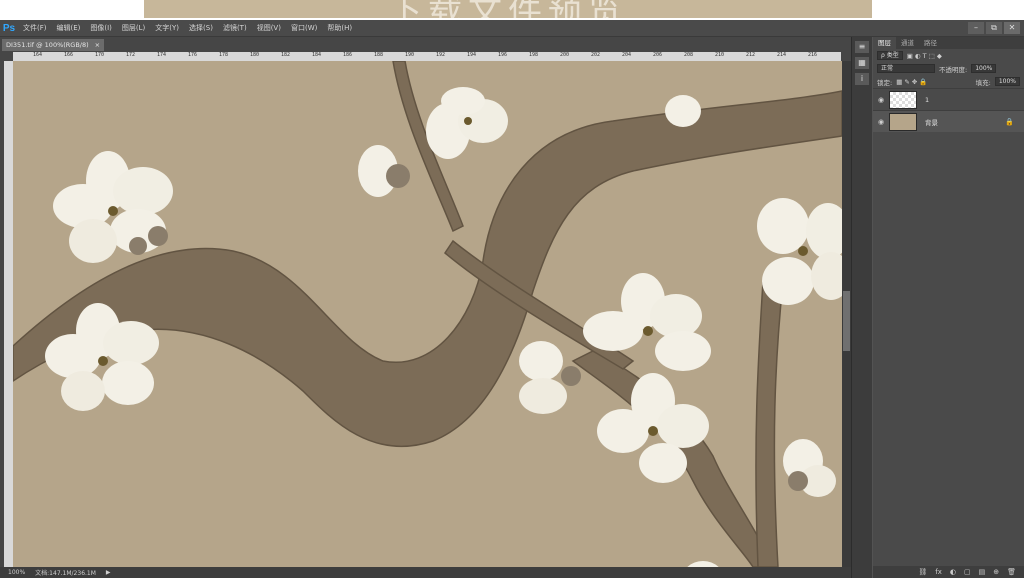 This screenshot has height=578, width=1024. What do you see at coordinates (9, 28) in the screenshot?
I see `ps-logo-icon: Ps` at bounding box center [9, 28].